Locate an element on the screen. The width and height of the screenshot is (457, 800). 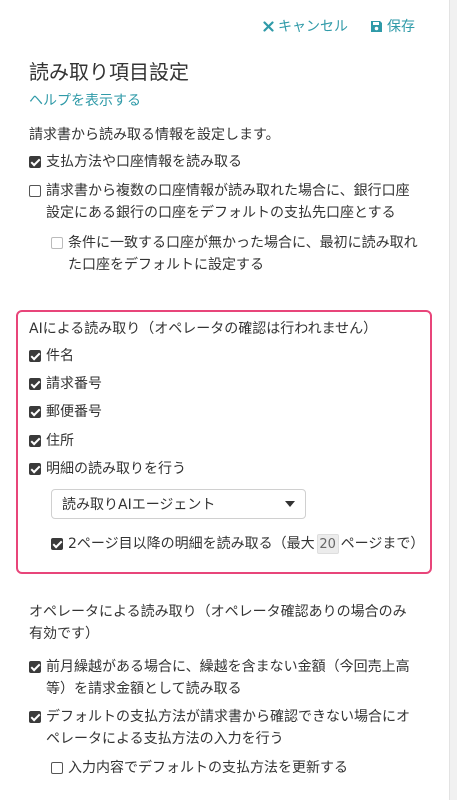
read-payment-option: 支払方法や口座情報を読み取る is located at coordinates (135, 162).